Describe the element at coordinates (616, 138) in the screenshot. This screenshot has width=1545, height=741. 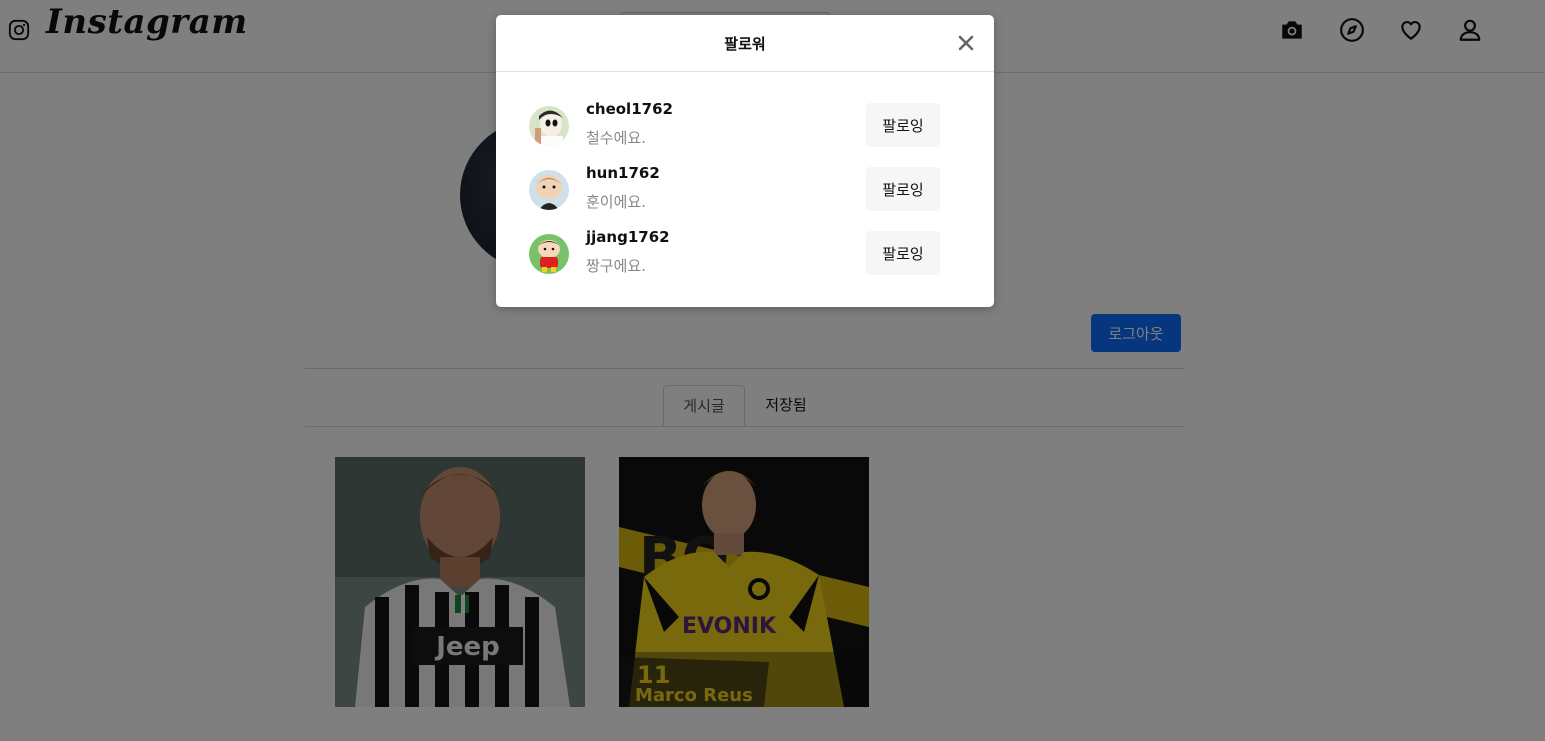
I see `user-bio: 철수에요.` at that location.